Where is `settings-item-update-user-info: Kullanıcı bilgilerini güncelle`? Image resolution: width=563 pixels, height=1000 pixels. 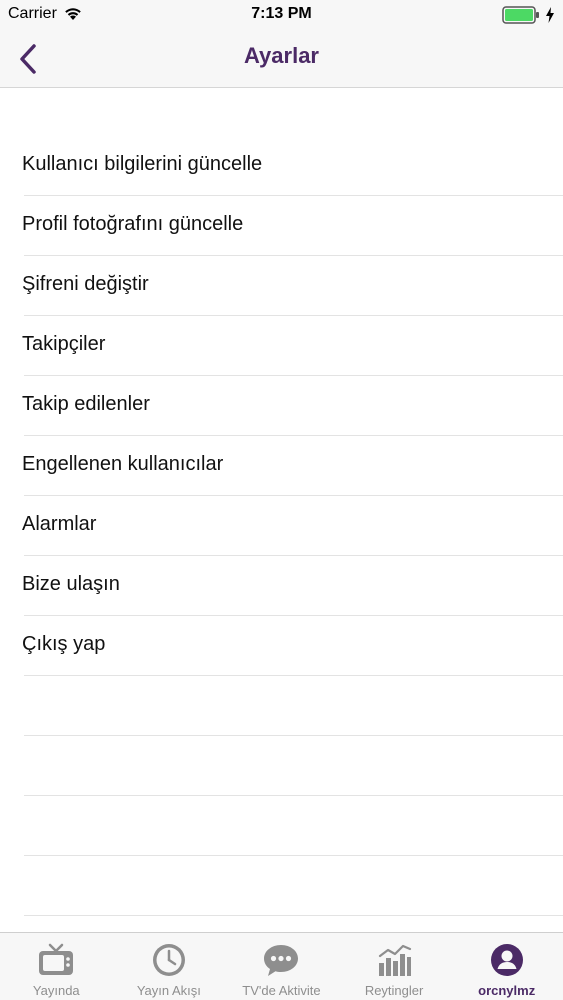 settings-item-update-user-info: Kullanıcı bilgilerini güncelle is located at coordinates (292, 166).